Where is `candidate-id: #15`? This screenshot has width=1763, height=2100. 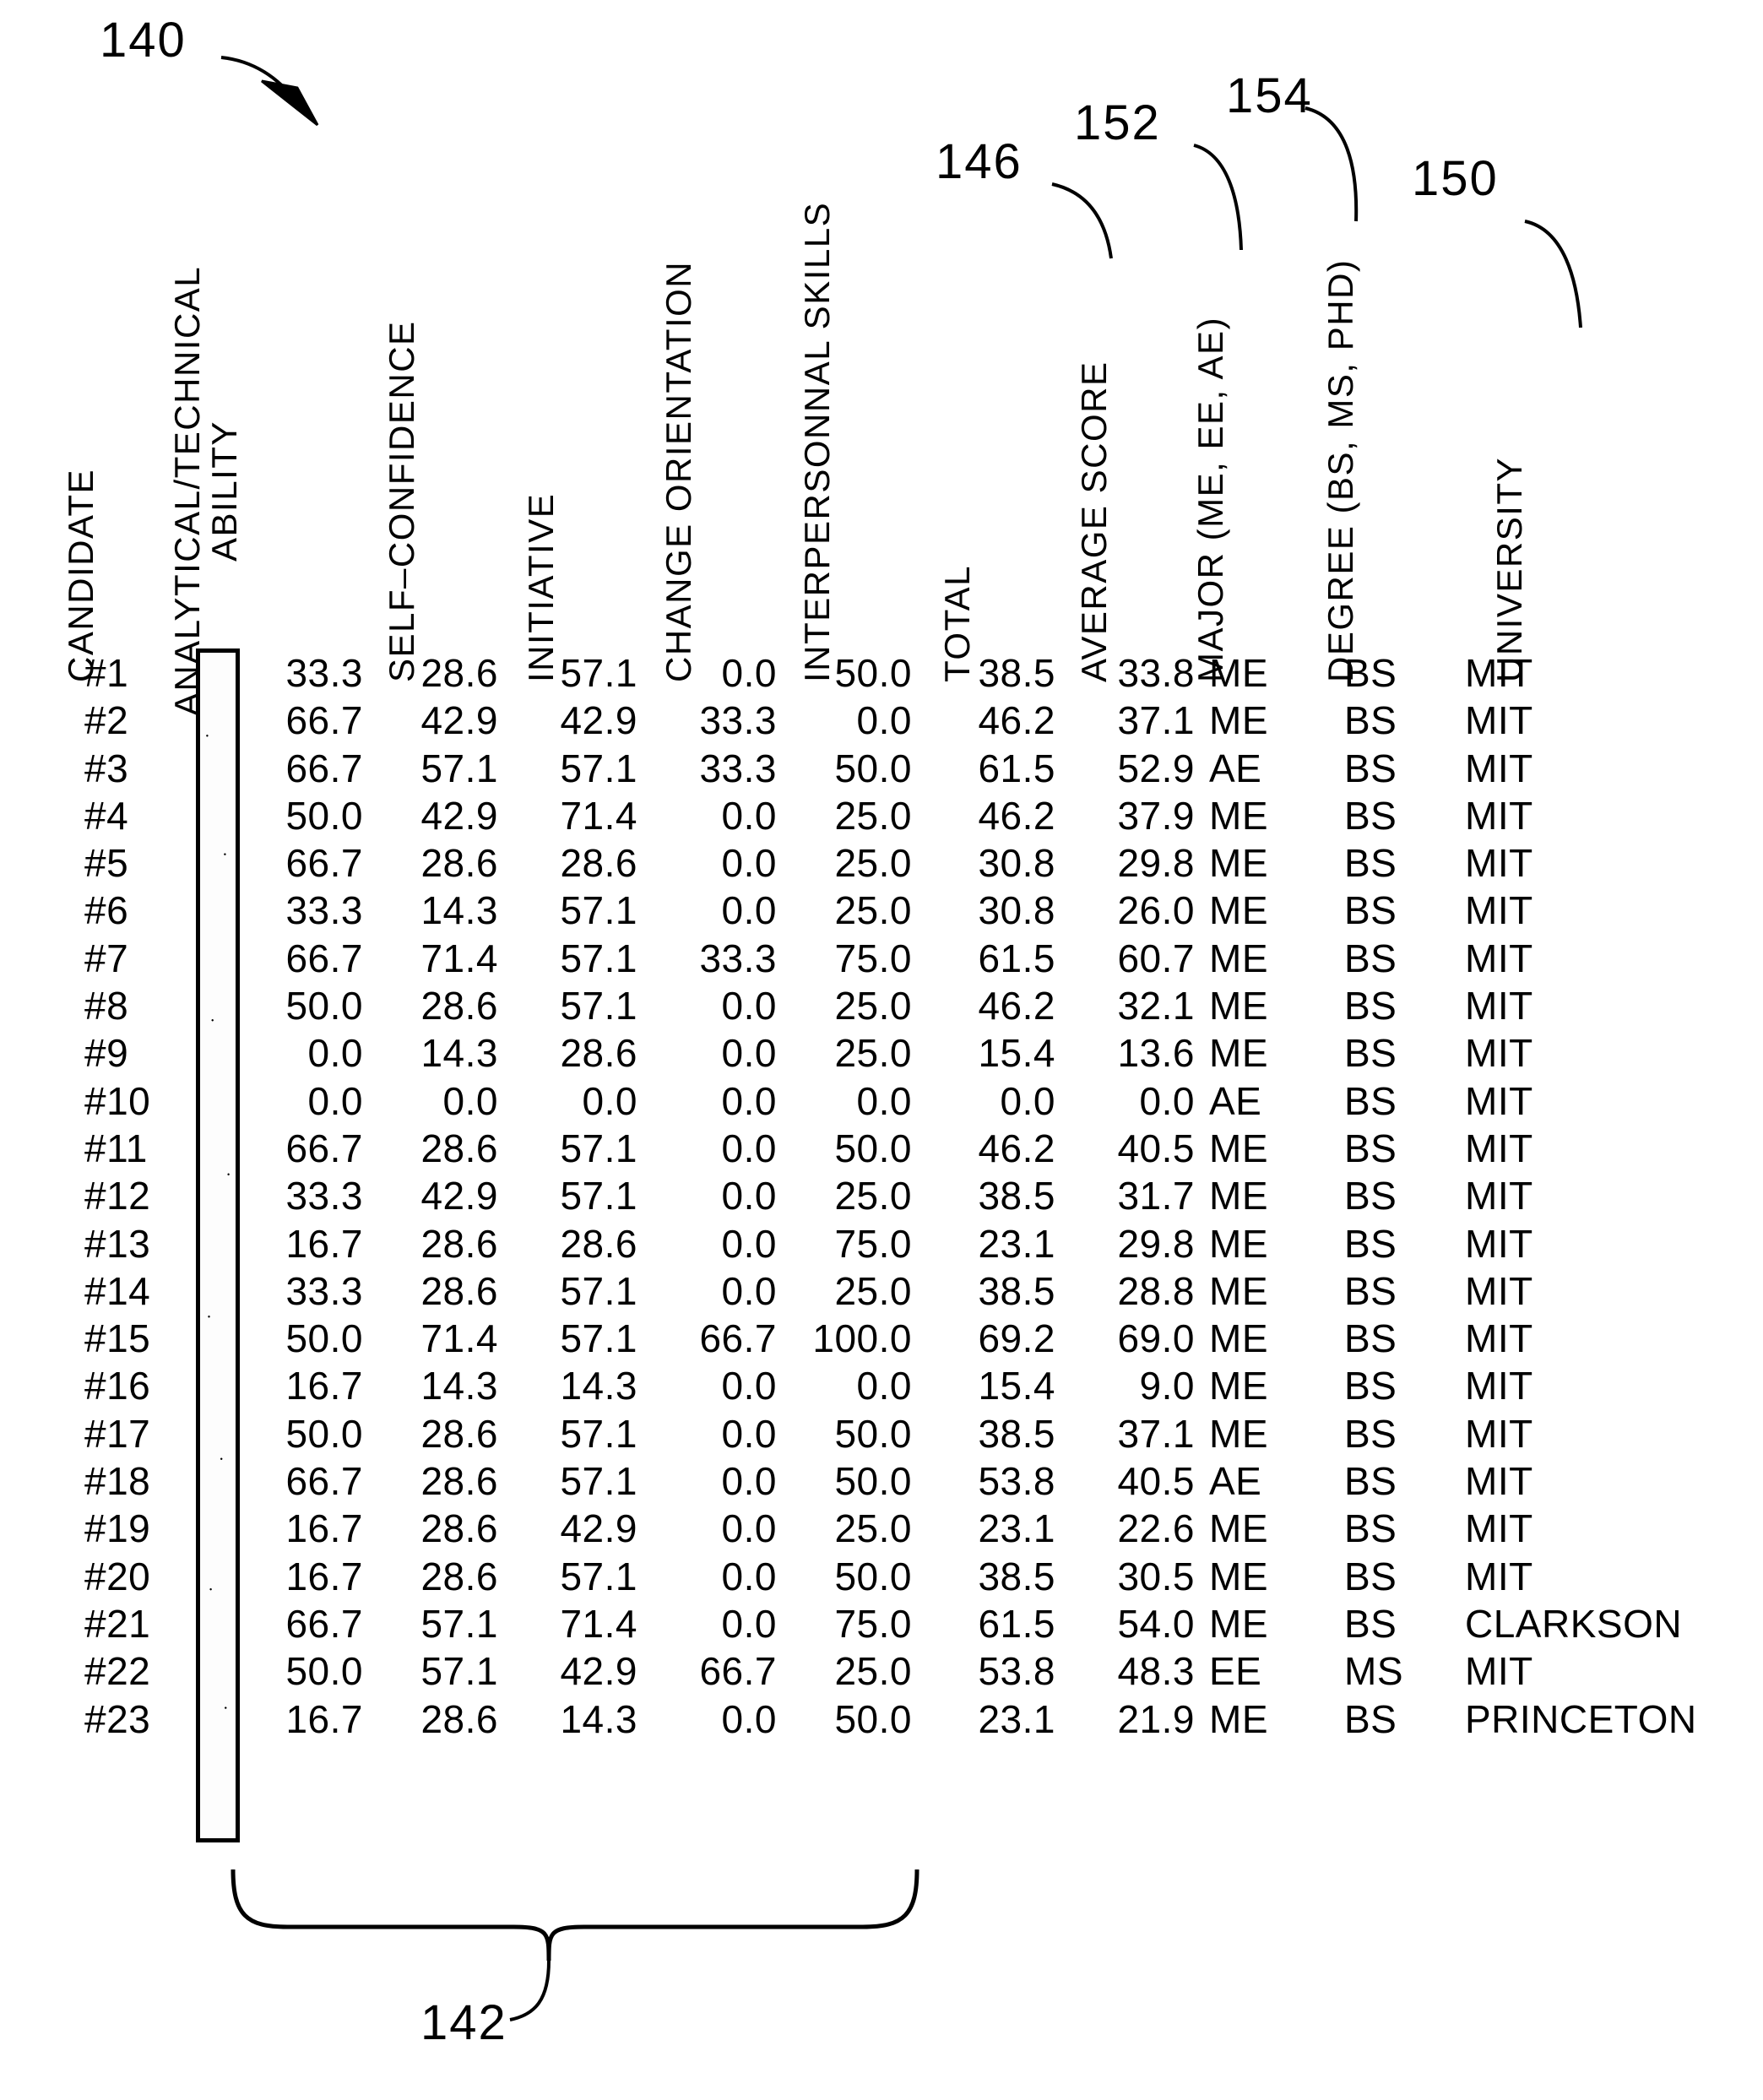
candidate-id: #15 is located at coordinates (117, 1339).